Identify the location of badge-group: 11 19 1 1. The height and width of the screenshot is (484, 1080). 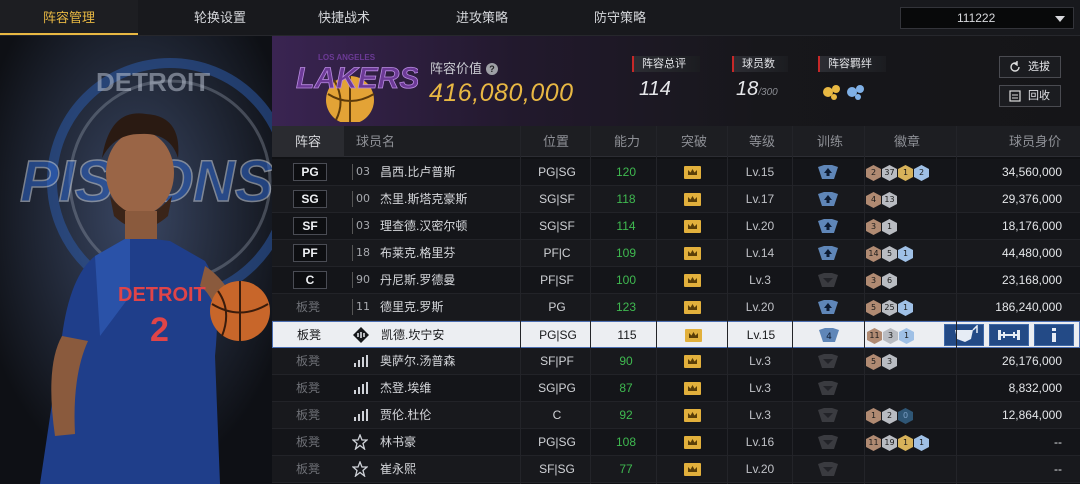
(898, 442).